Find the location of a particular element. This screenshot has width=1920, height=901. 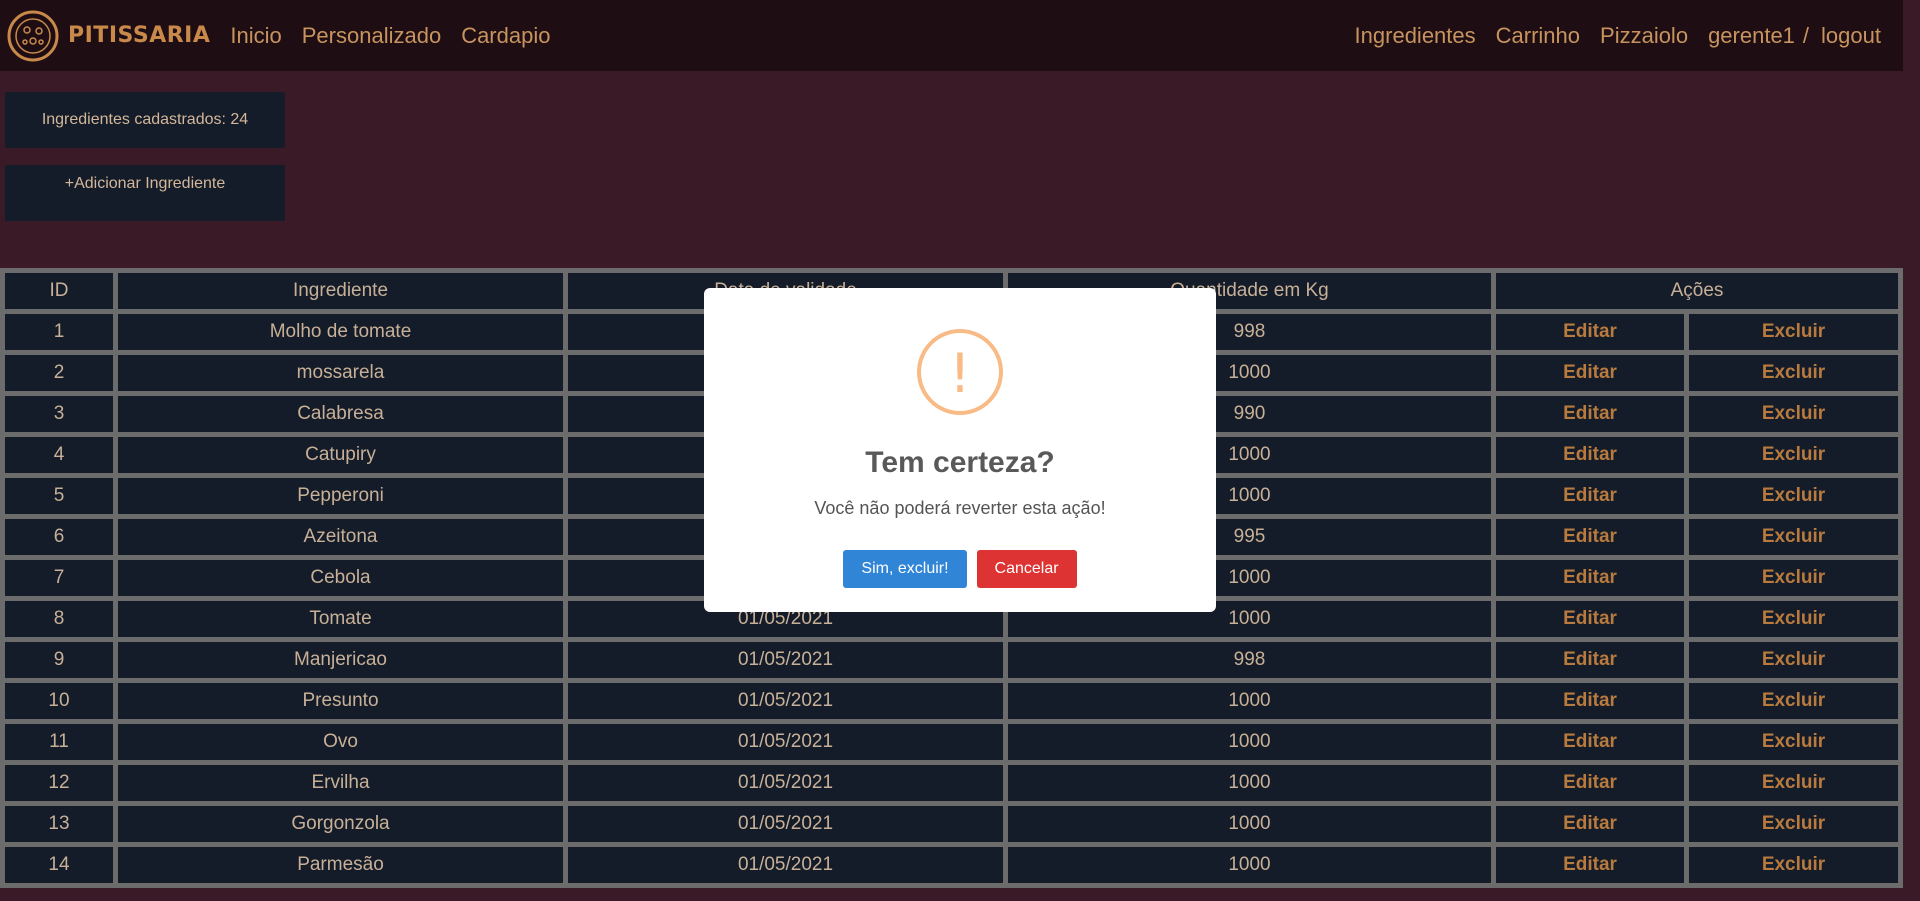

cancel-button: Cancelar is located at coordinates (1026, 569).